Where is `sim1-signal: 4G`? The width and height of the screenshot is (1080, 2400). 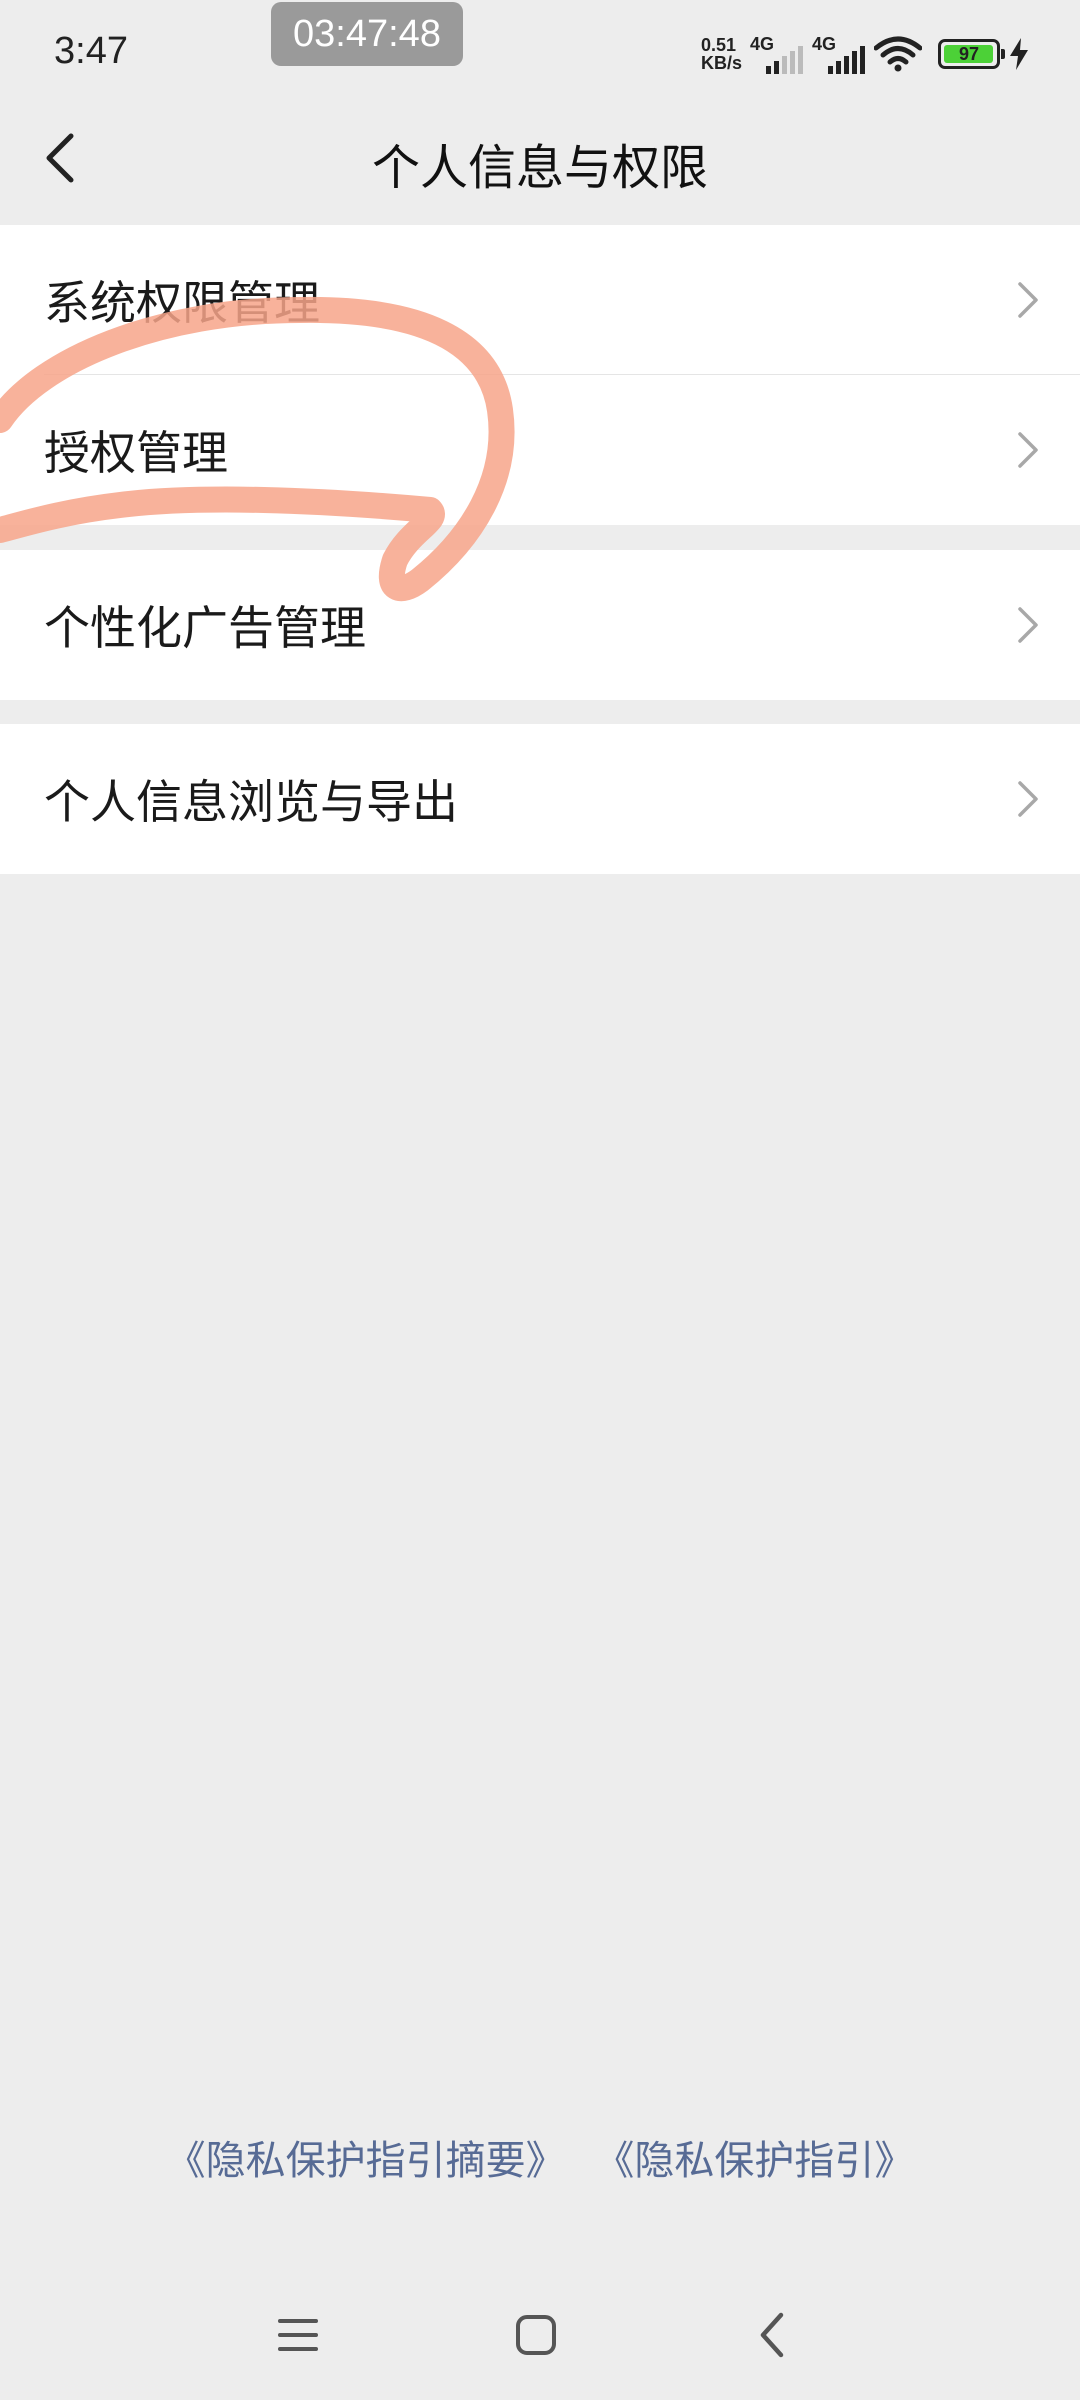
sim1-signal: 4G is located at coordinates (777, 54).